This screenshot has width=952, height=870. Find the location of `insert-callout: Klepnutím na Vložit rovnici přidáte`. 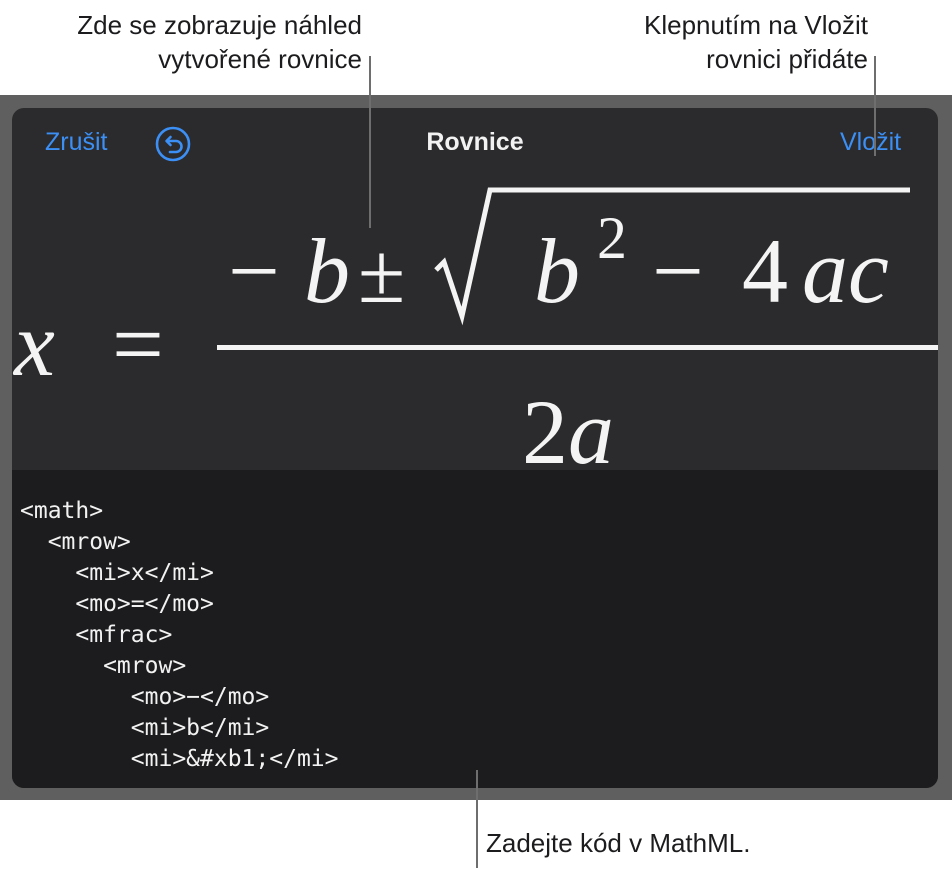

insert-callout: Klepnutím na Vložit rovnici přidáte is located at coordinates (714, 42).